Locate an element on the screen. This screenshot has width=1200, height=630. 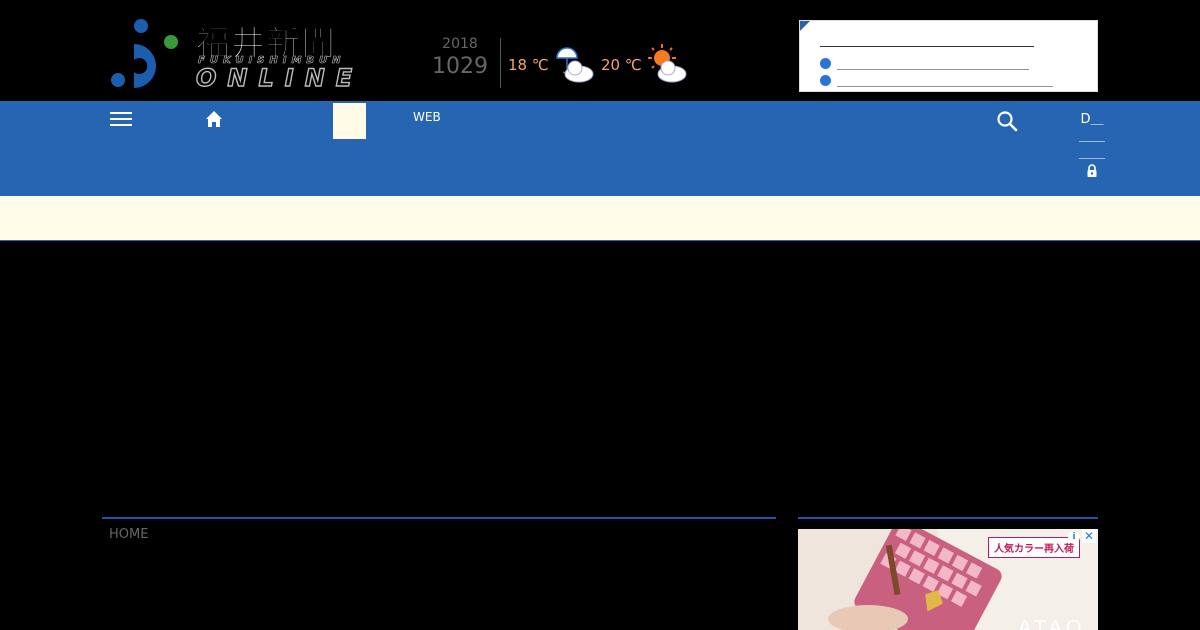
search-icon is located at coordinates (1007, 121).